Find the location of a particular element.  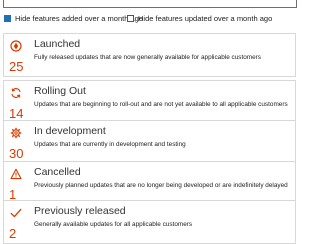

refresh-icon is located at coordinates (16, 93).